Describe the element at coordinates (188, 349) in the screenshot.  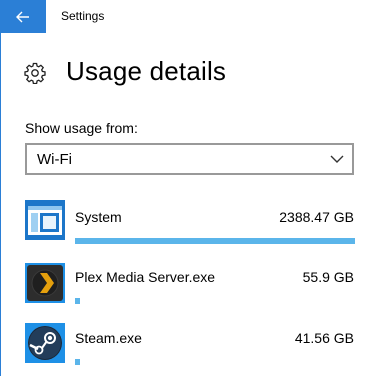
I see `app-usage-item: Steam.exe 41.56 GB` at that location.